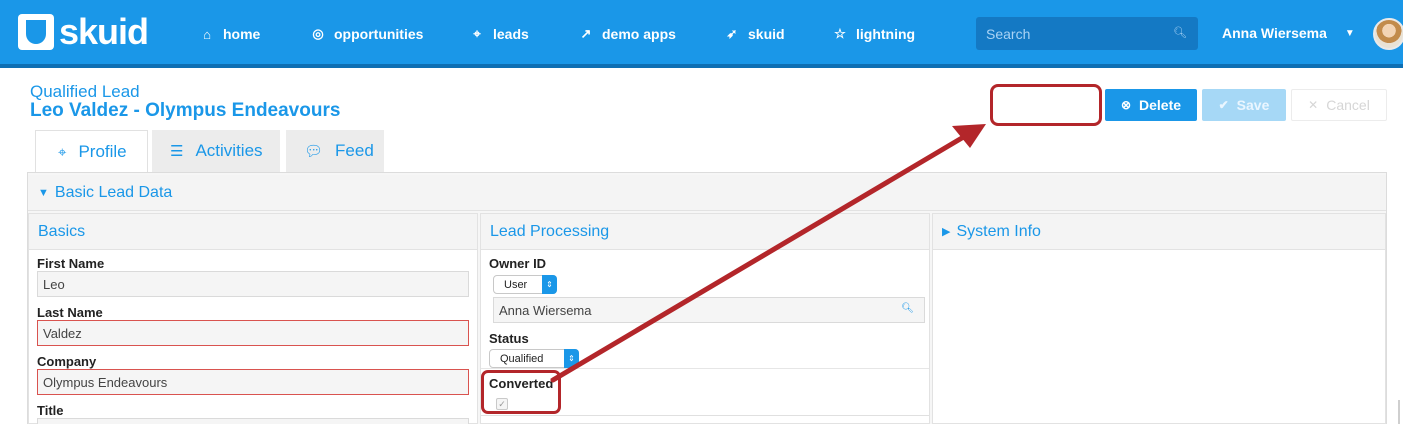  Describe the element at coordinates (1349, 33) in the screenshot. I see `chevron-down-icon: ▼` at that location.